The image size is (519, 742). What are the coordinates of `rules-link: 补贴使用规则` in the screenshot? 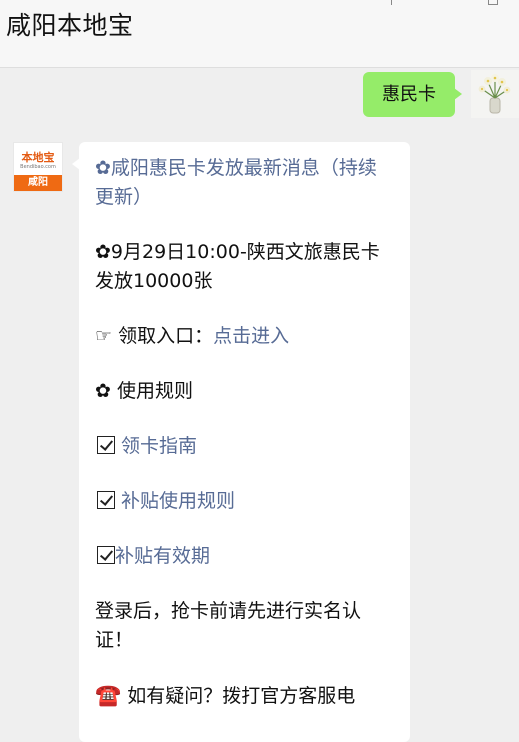 It's located at (178, 501).